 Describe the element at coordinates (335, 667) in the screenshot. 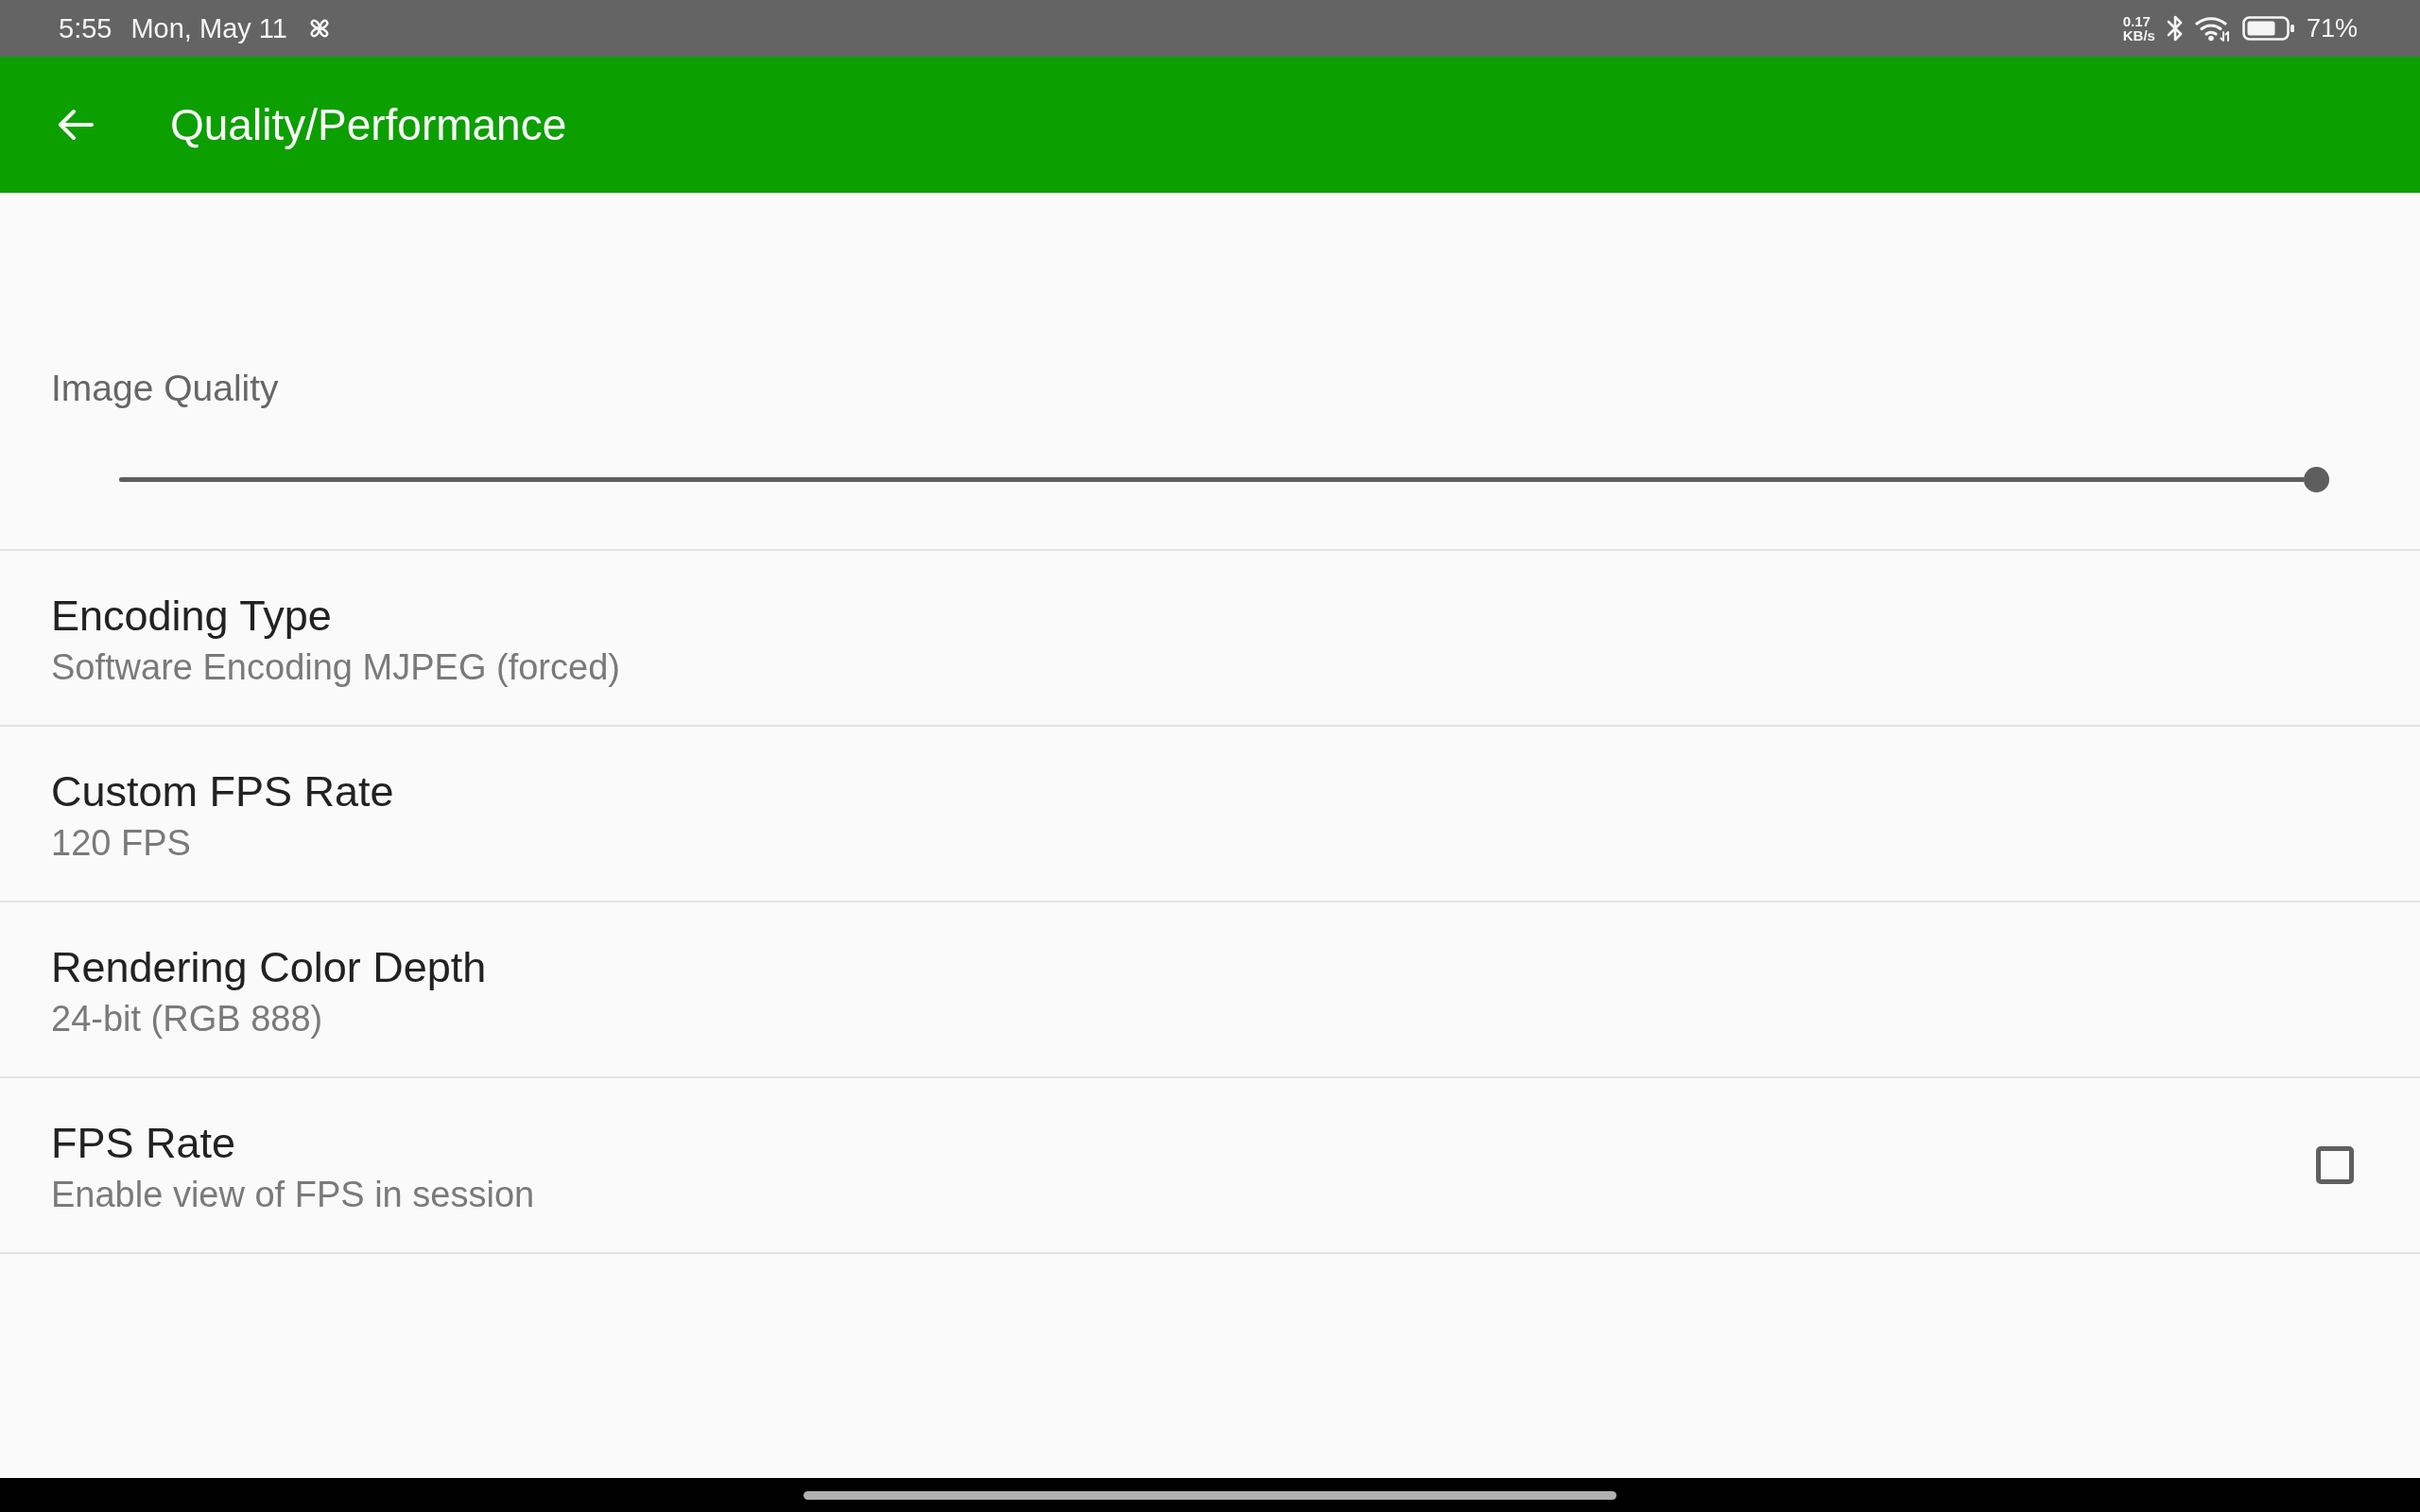

I see `setting-summary: Software Encoding MJPEG (forced)` at that location.